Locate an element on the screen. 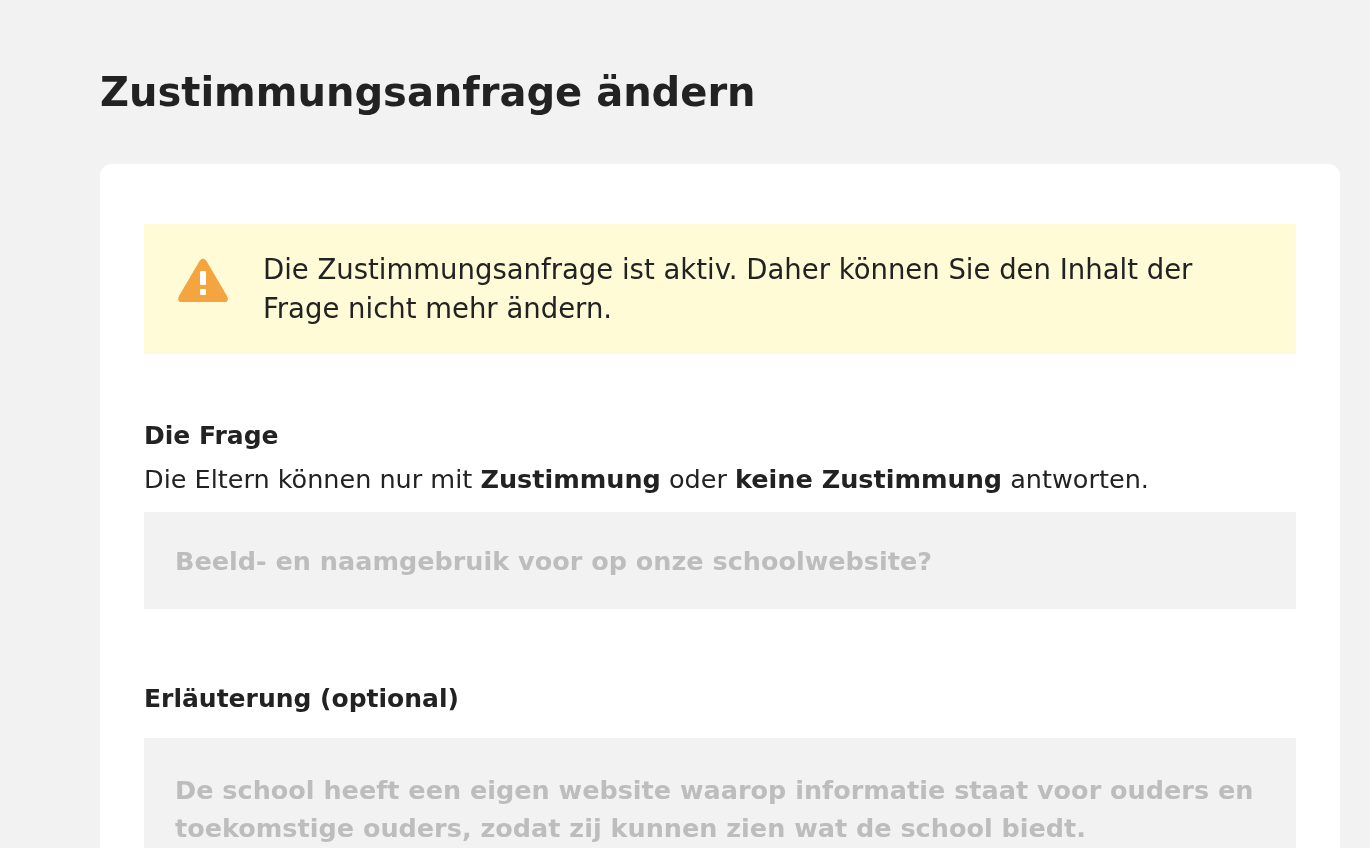 This screenshot has width=1370, height=848. field-hint: Die Eltern können nur mit Zustimmung oder keine Zustimmung antworten. is located at coordinates (647, 479).